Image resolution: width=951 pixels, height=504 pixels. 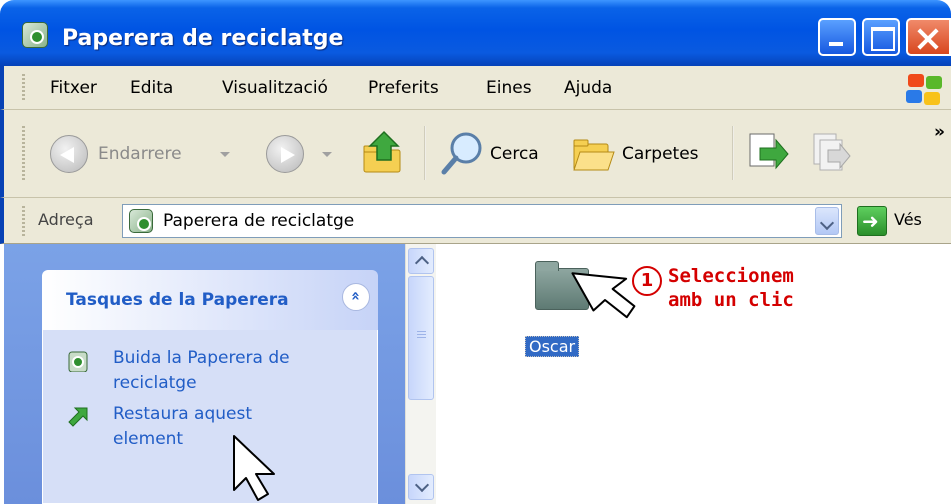 What do you see at coordinates (215, 429) in the screenshot?
I see `task-link-restore: Restaura aquest element` at bounding box center [215, 429].